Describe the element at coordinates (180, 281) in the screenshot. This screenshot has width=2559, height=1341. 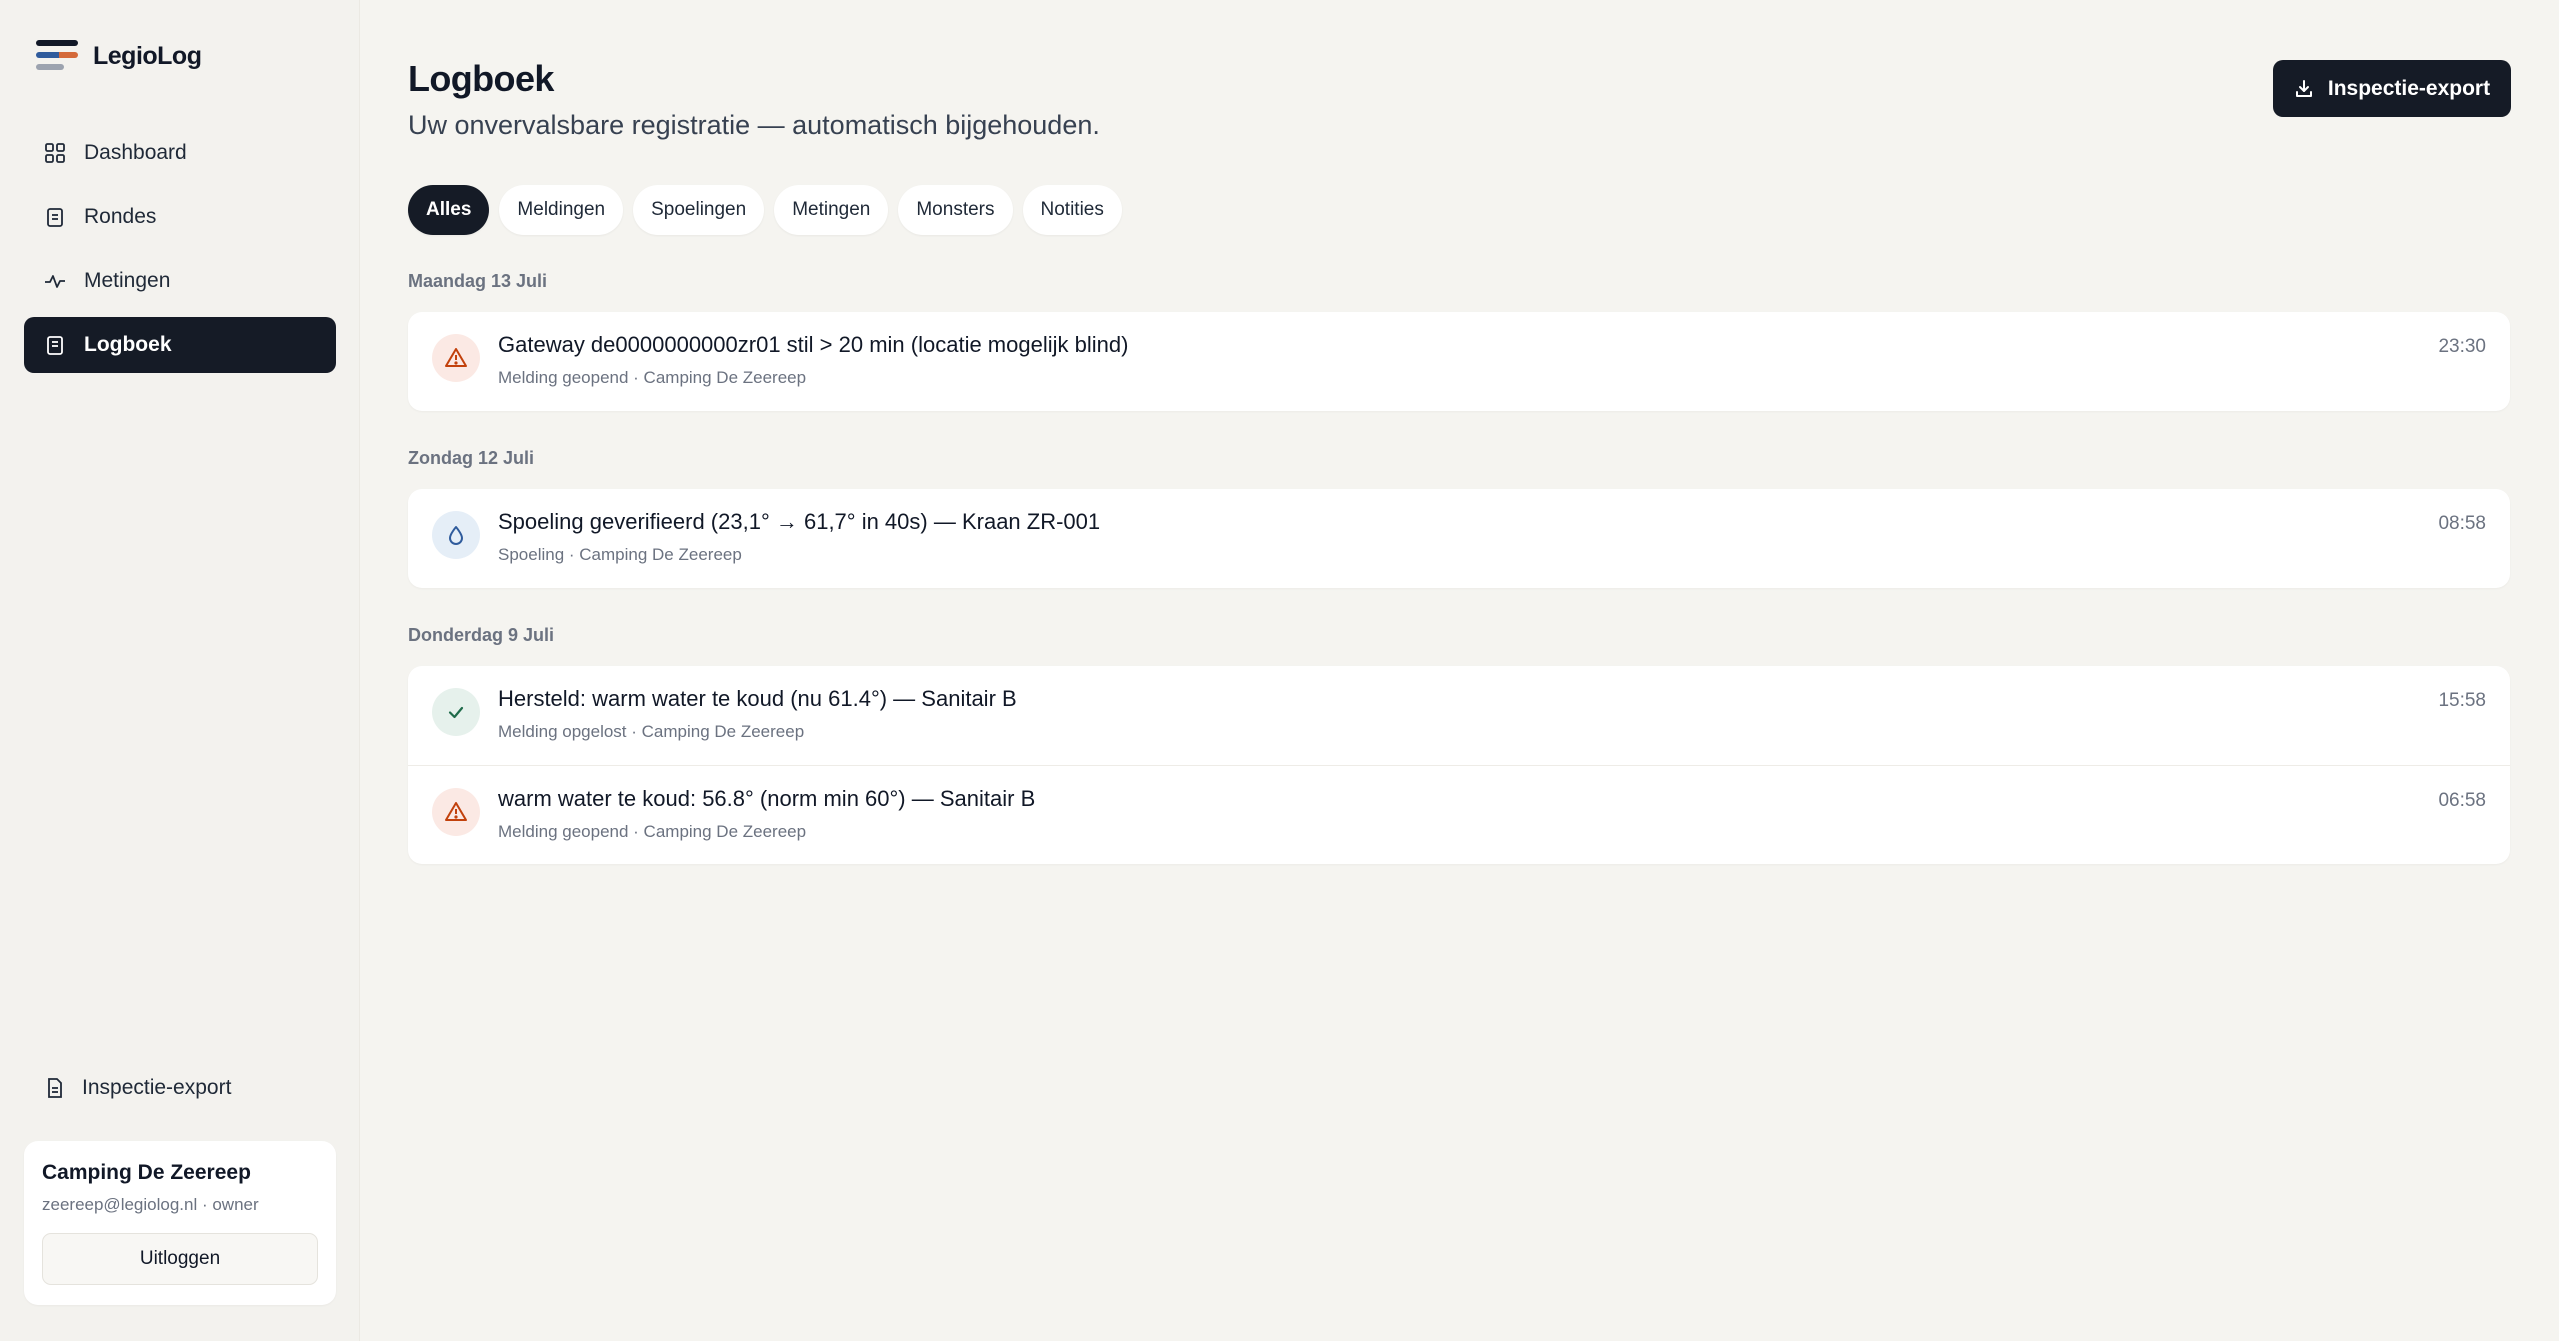
I see `sidebar-item-metingen: Metingen` at that location.